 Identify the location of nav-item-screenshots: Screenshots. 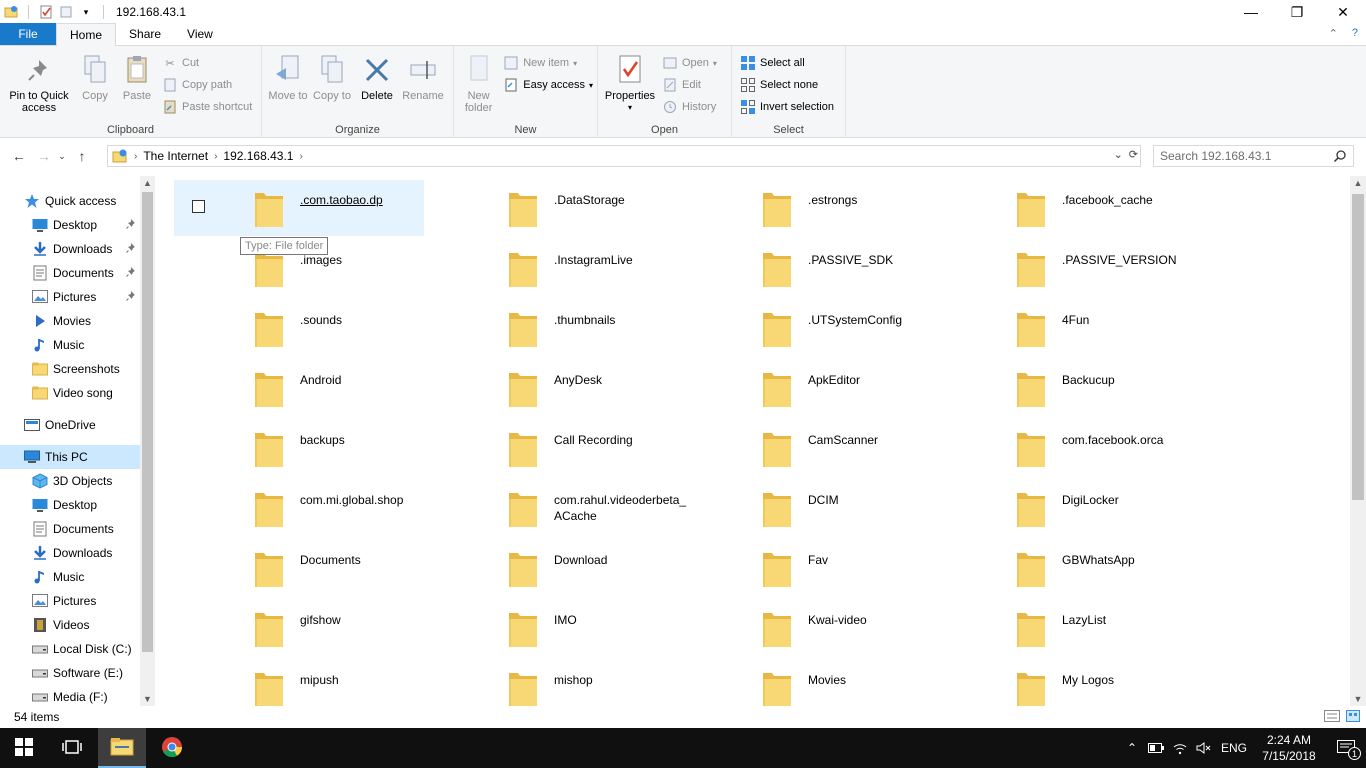
(70, 369).